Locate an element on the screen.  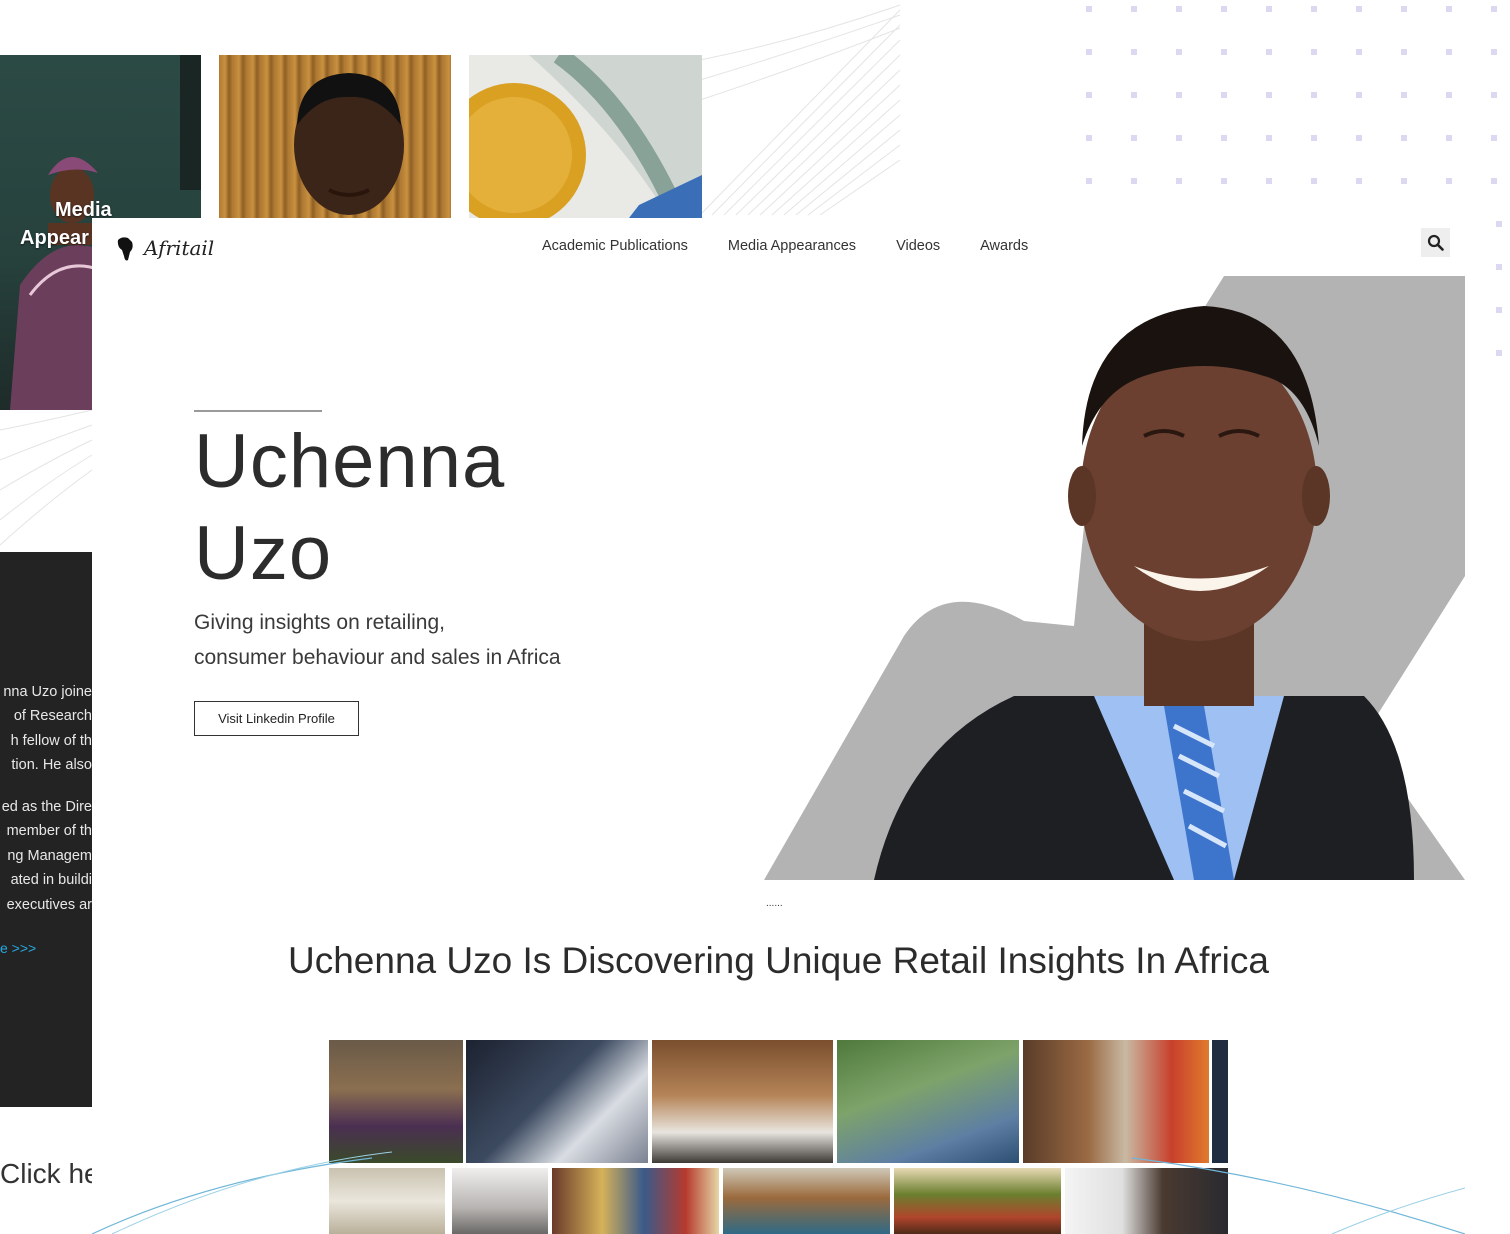
interview-photo is located at coordinates (349, 144).